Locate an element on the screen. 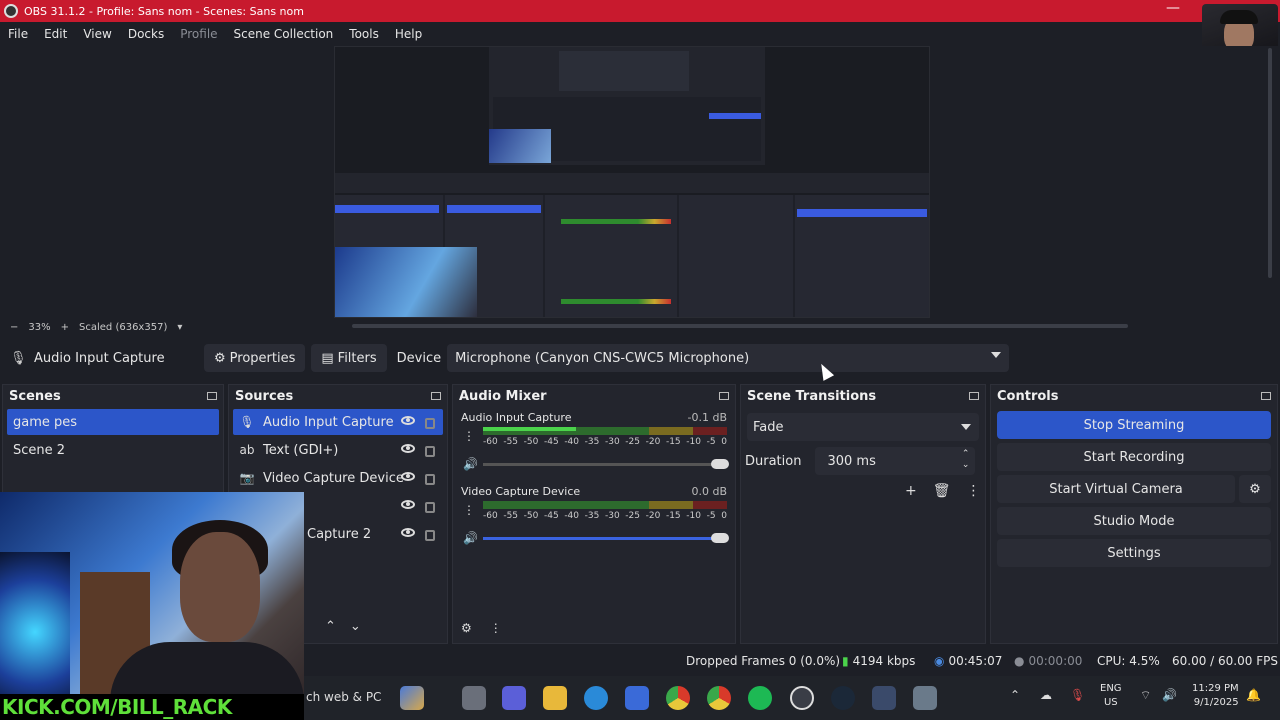  volume-icon: 🔊 is located at coordinates (1169, 695).